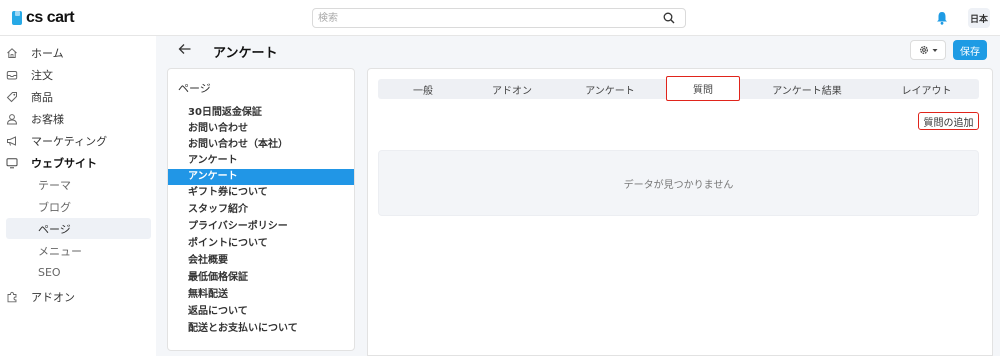 Image resolution: width=1000 pixels, height=356 pixels. What do you see at coordinates (78, 52) in the screenshot?
I see `sidebar-item-home: ホーム` at bounding box center [78, 52].